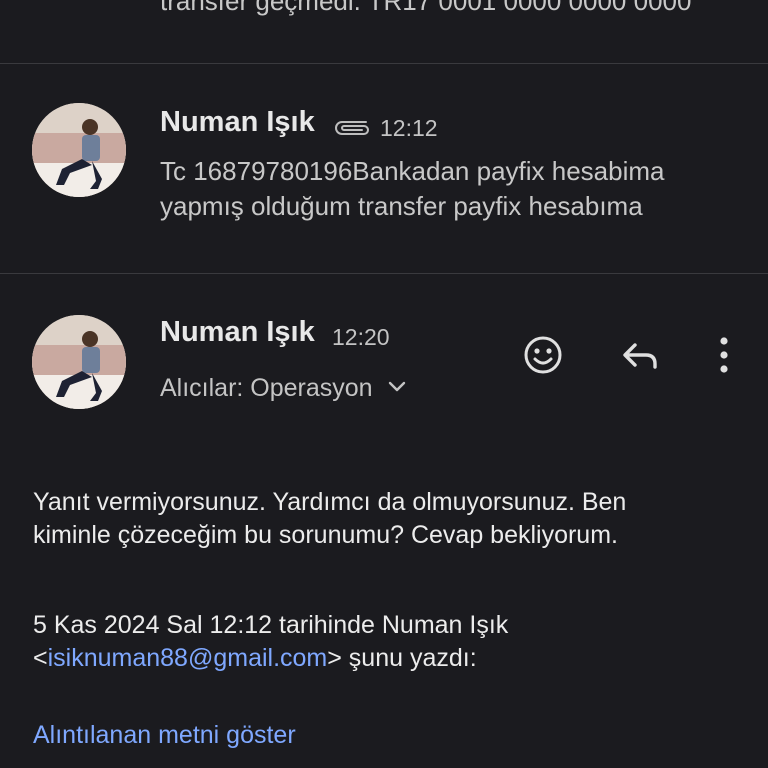 This screenshot has height=768, width=768. I want to click on quote-header-line2: <isiknuman88@gmail.com> şunu yazdı:, so click(383, 658).